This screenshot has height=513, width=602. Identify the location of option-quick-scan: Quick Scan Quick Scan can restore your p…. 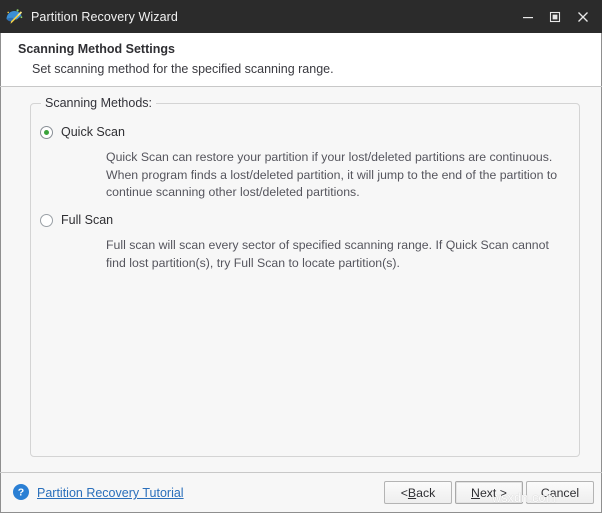
(306, 163).